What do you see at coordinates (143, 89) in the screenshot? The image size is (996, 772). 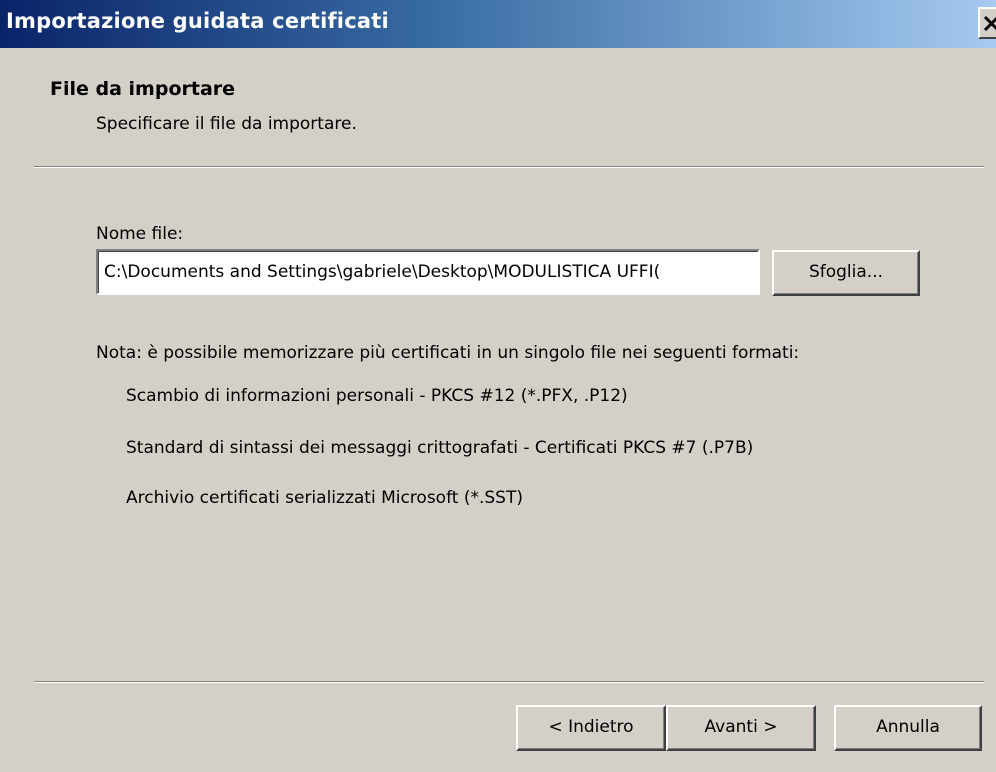 I see `page-title: File da importare` at bounding box center [143, 89].